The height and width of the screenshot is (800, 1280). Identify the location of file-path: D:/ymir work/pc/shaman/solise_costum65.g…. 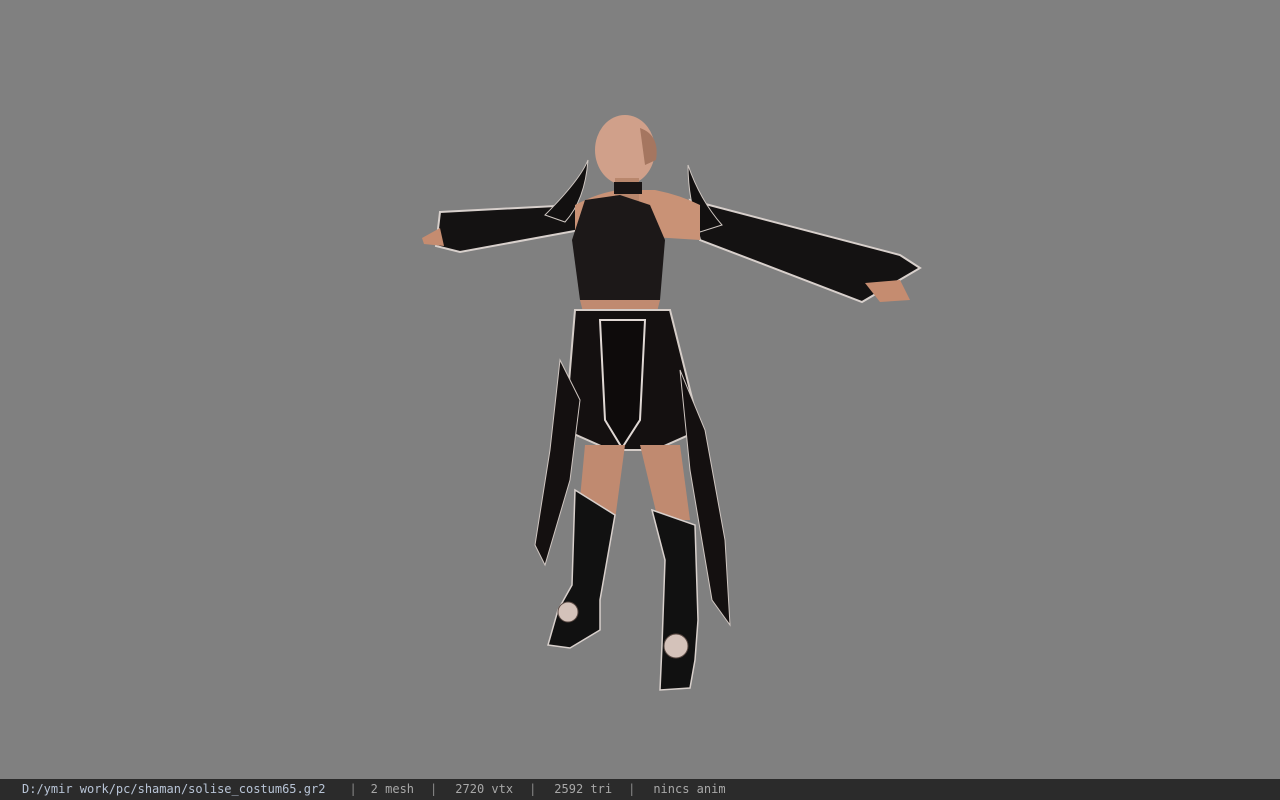
(174, 789).